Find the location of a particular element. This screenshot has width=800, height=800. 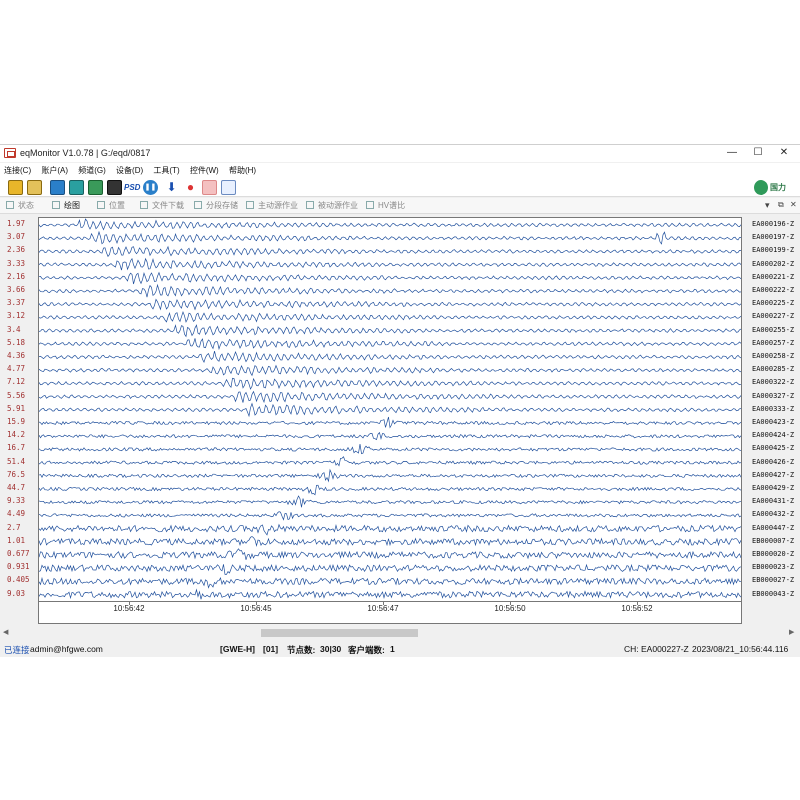

channel-label: EA000432-Z is located at coordinates (773, 514).